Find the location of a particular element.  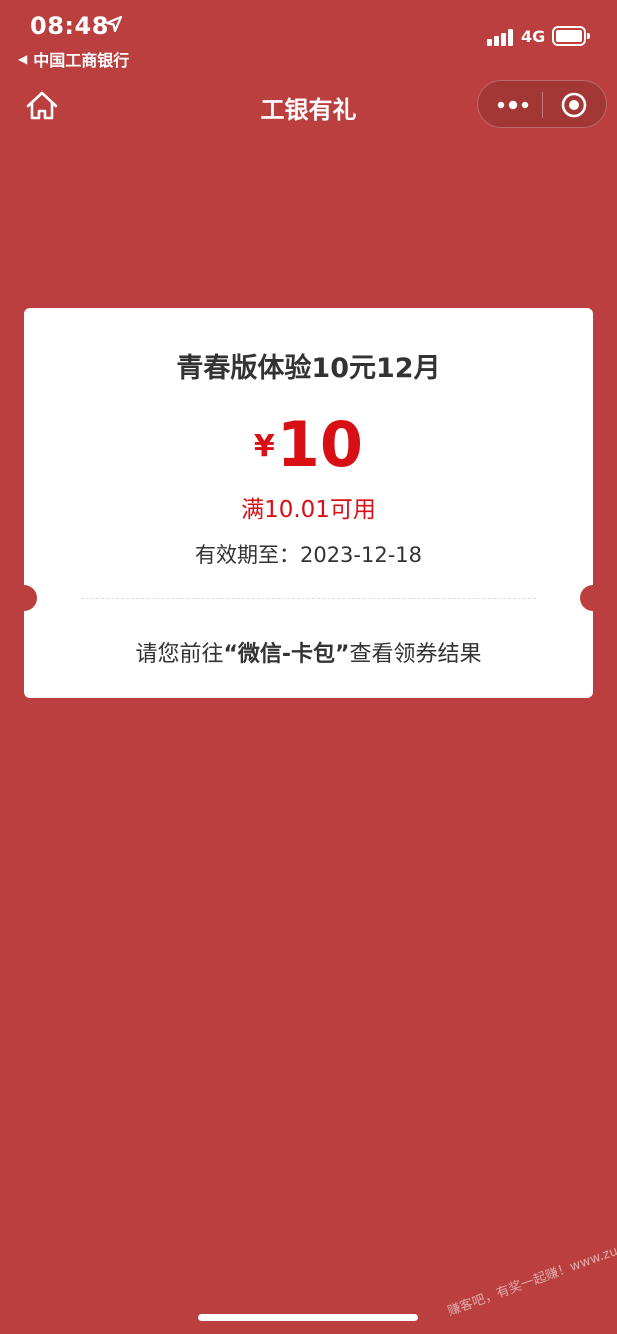

ticket-notch-left is located at coordinates (24, 598).